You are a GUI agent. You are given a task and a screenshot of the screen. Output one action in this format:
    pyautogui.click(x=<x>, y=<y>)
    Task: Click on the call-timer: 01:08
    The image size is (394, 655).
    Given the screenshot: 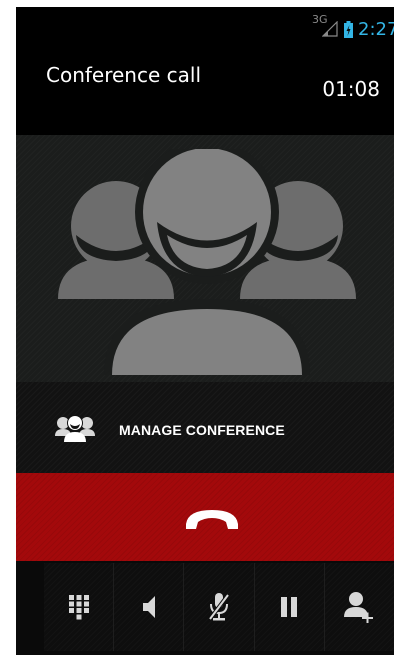 What is the action you would take?
    pyautogui.click(x=351, y=89)
    